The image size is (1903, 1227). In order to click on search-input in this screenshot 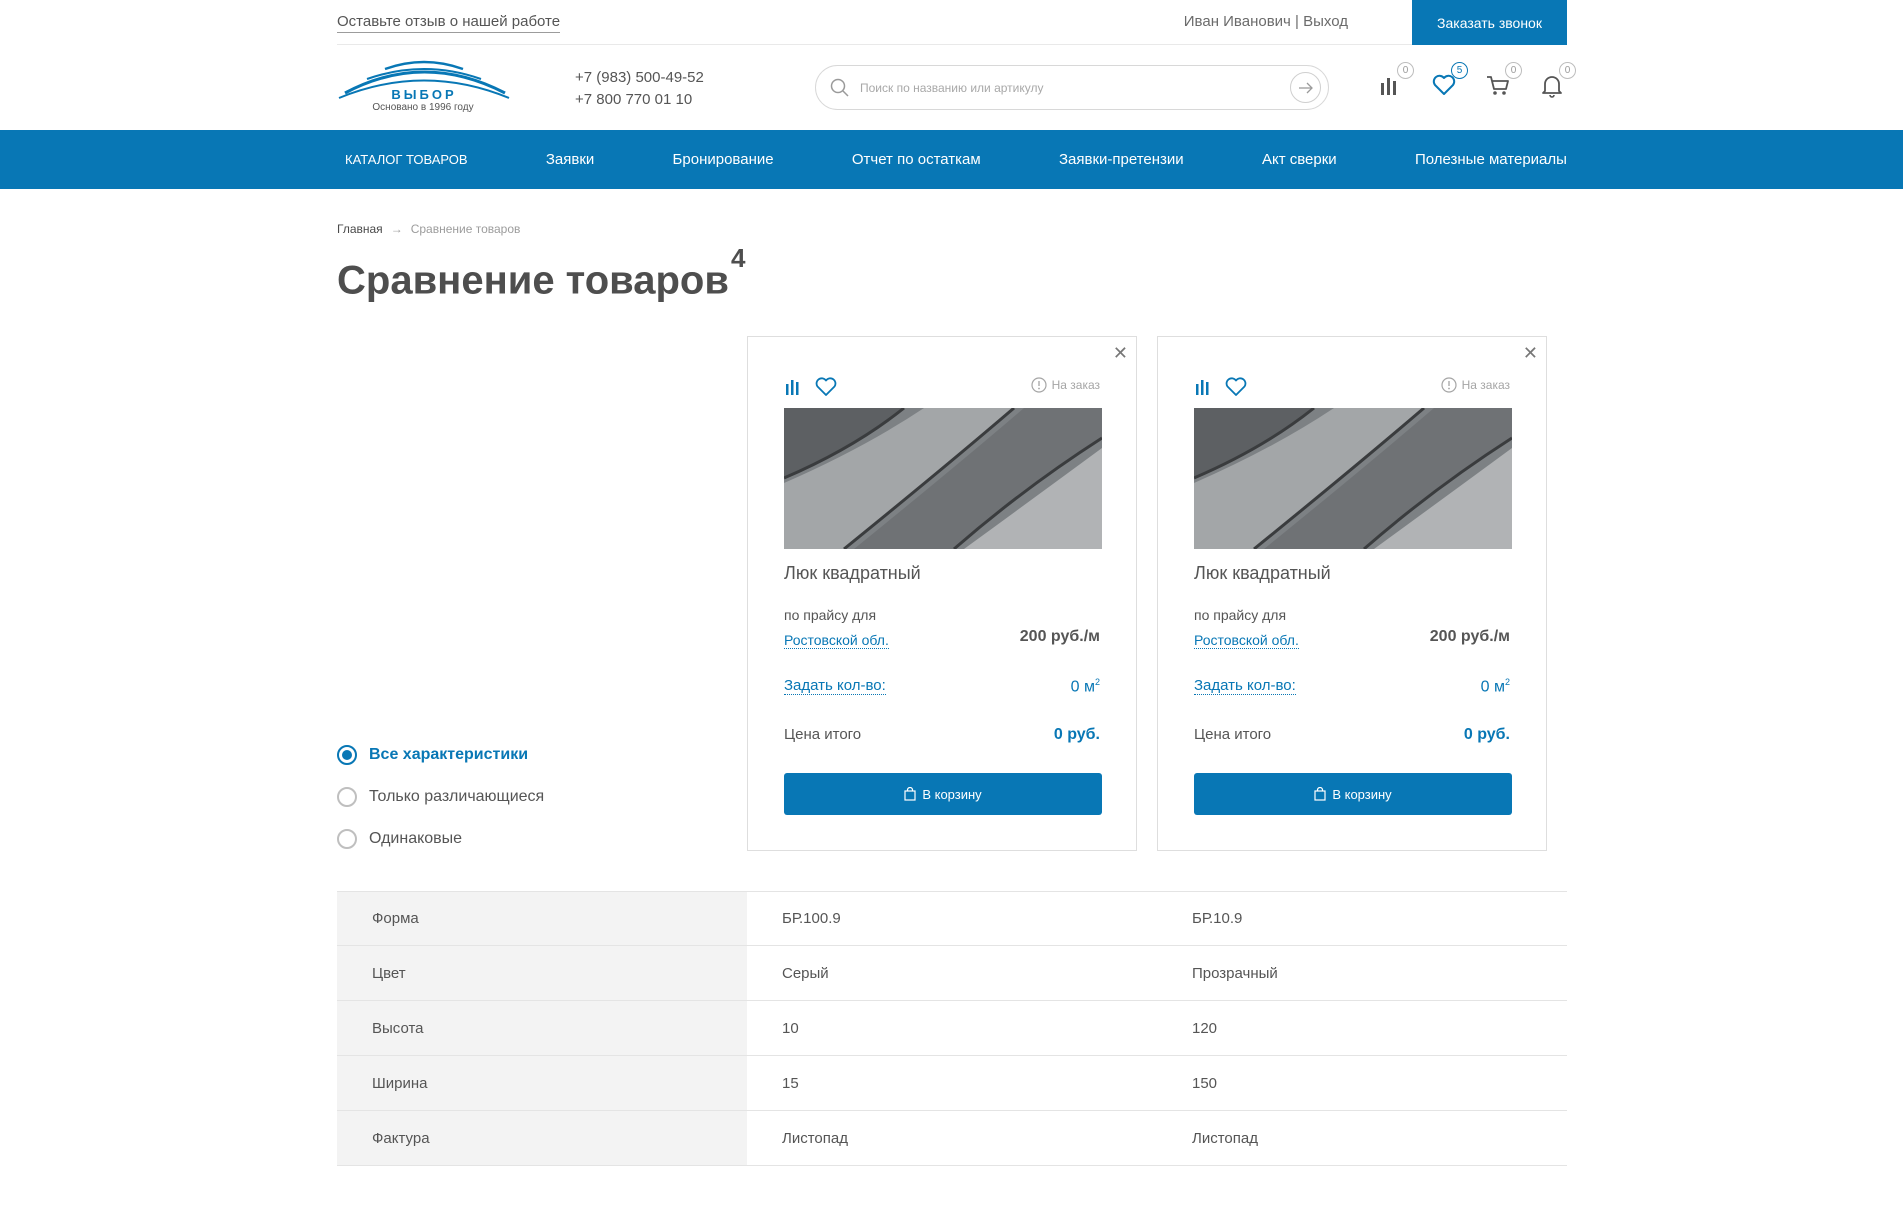, I will do `click(1060, 88)`.